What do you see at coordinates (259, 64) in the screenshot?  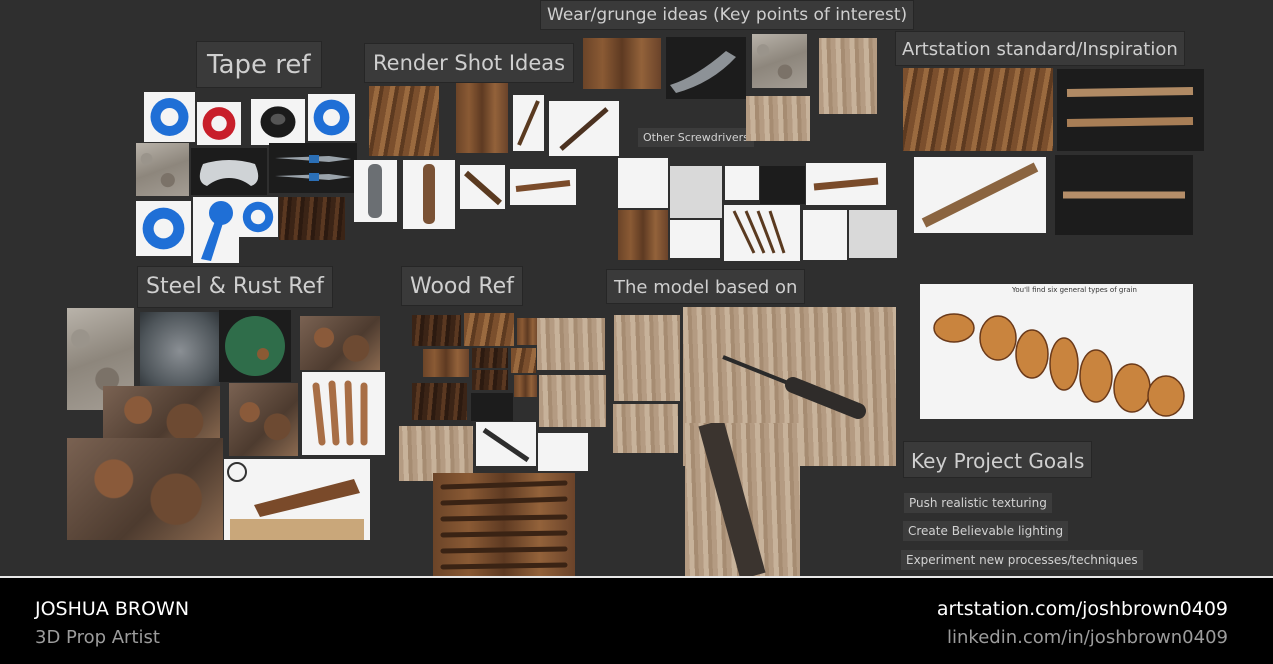 I see `label-tape-ref: Tape ref` at bounding box center [259, 64].